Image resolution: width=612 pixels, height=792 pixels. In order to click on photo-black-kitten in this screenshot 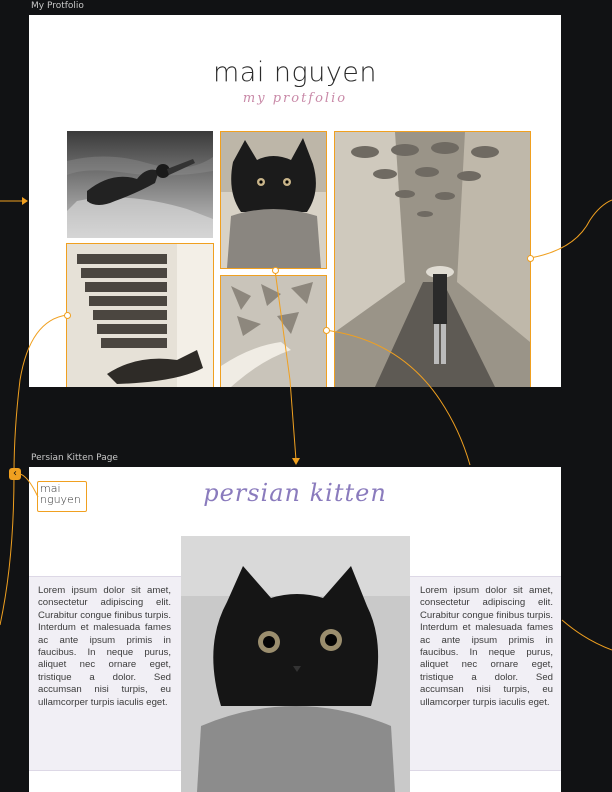, I will do `click(273, 200)`.